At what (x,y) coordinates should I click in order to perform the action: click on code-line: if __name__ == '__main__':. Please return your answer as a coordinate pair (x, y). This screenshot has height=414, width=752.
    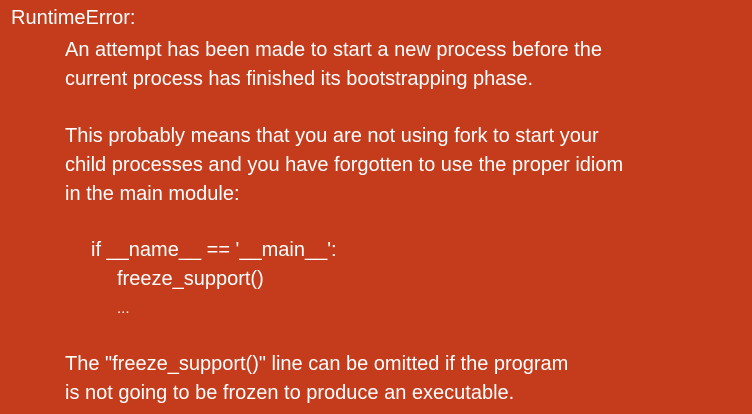
    Looking at the image, I should click on (214, 250).